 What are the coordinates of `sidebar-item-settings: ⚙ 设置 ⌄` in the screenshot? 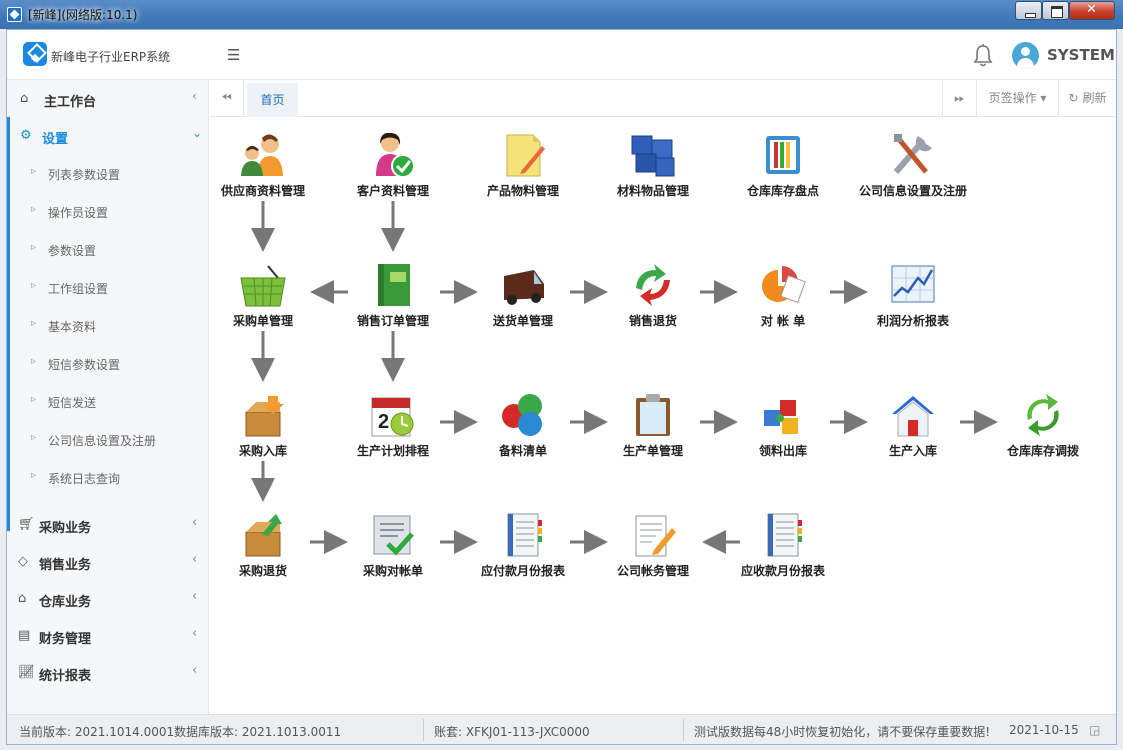 It's located at (108, 135).